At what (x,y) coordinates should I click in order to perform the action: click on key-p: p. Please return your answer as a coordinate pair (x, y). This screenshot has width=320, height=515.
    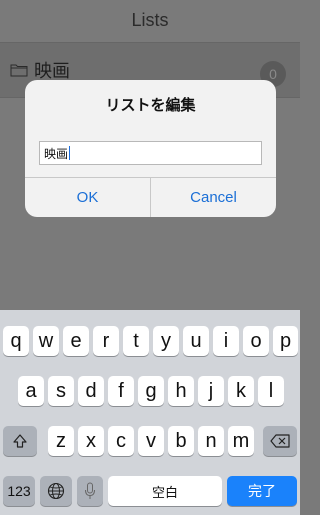
    Looking at the image, I should click on (285, 341).